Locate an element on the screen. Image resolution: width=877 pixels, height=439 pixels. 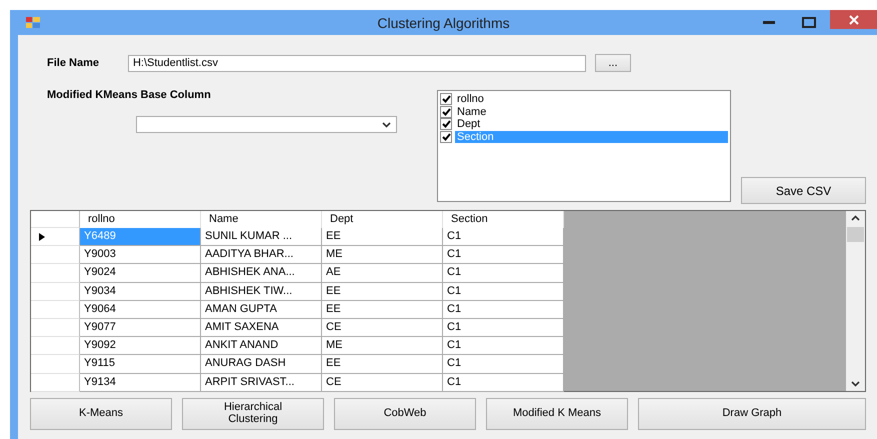
save-csv-button: Save CSV is located at coordinates (803, 190).